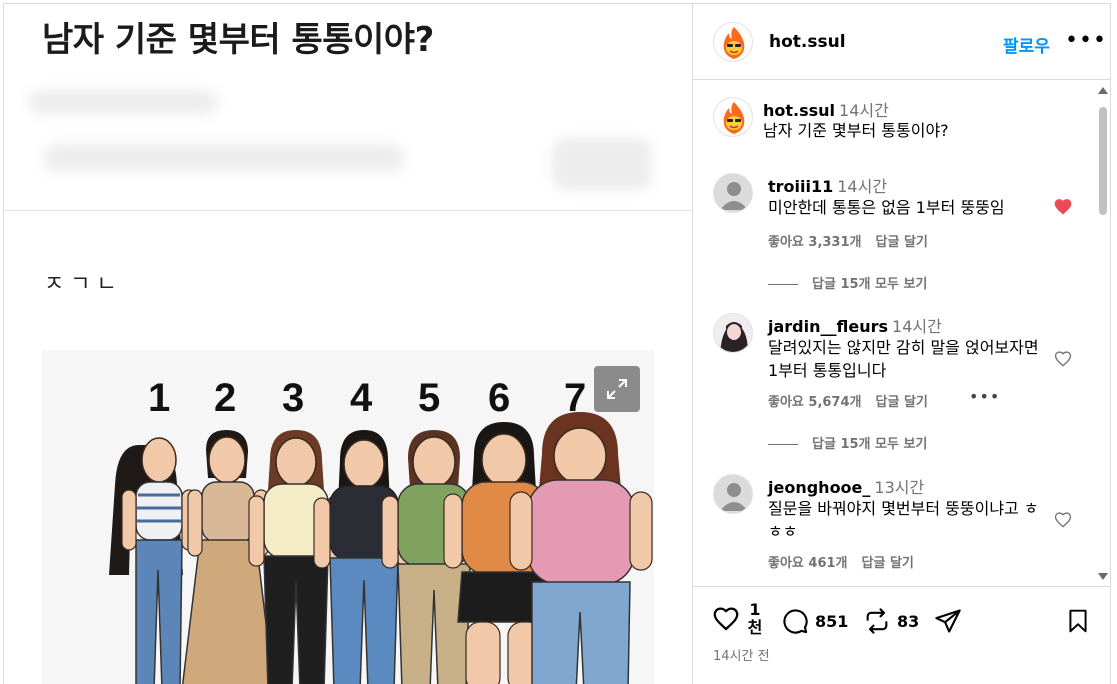 This screenshot has height=684, width=1117. What do you see at coordinates (903, 359) in the screenshot?
I see `comment-text: 달려있지는 않지만 감히 말을 얹어보자면 1부터 통통입니다` at bounding box center [903, 359].